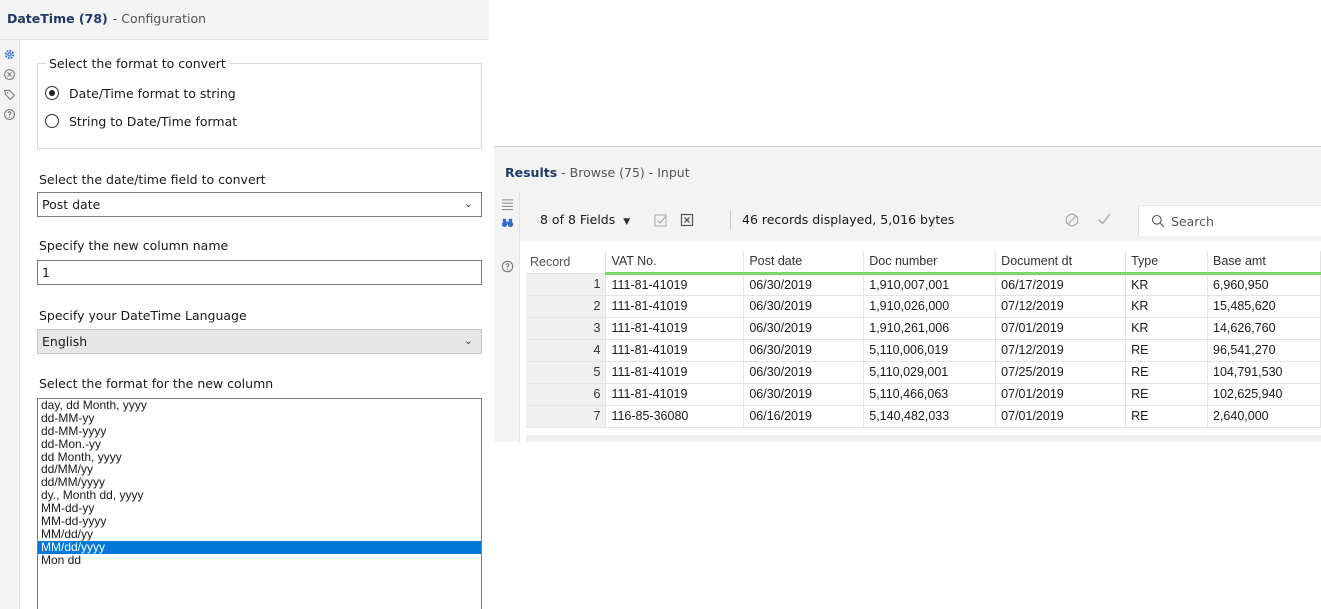 Image resolution: width=1321 pixels, height=609 pixels. I want to click on format-option: day, dd Month, yyyy, so click(259, 405).